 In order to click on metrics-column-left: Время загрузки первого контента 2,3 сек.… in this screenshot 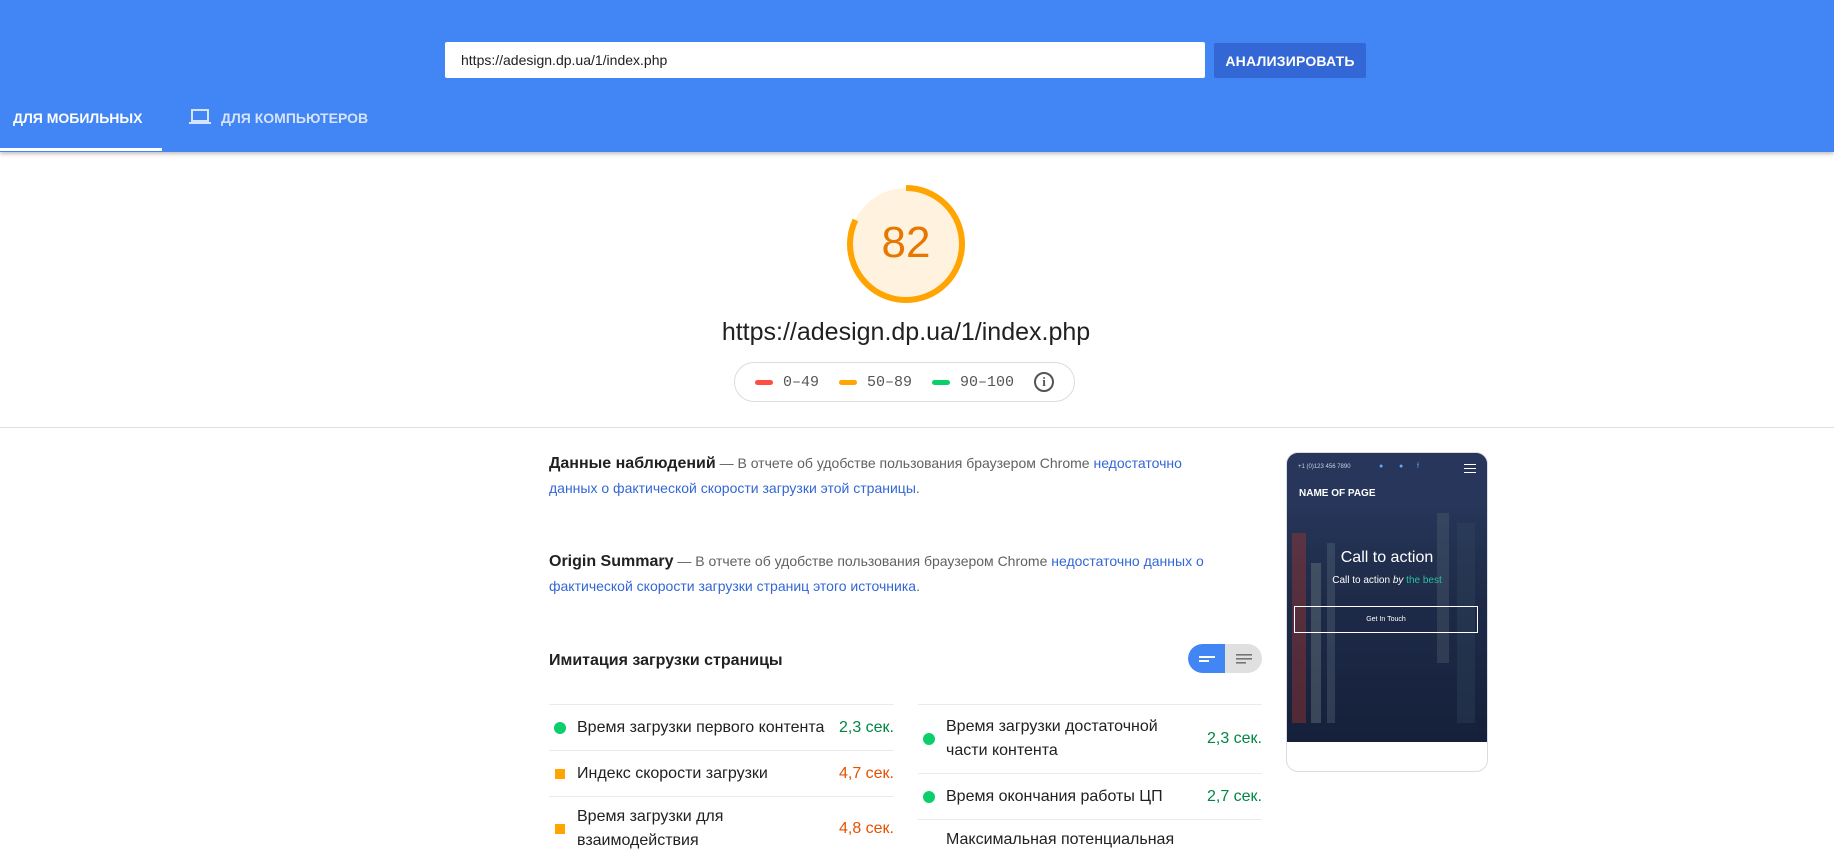, I will do `click(721, 782)`.